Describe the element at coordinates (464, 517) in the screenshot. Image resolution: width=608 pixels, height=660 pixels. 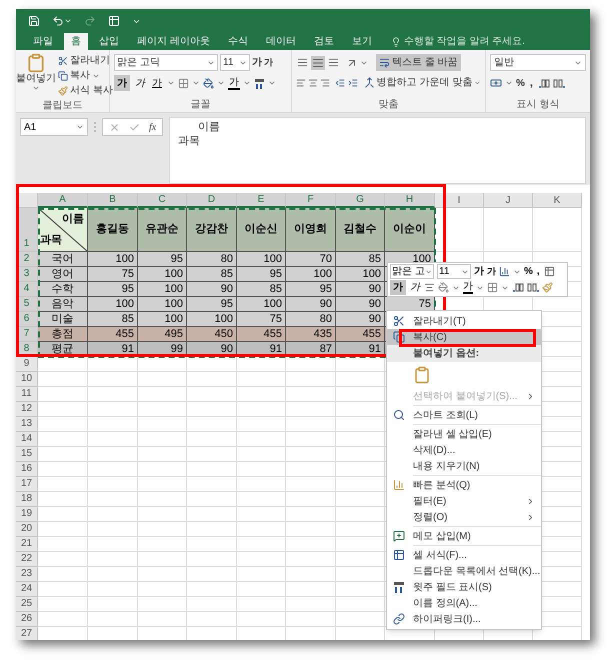
I see `menu-item: 정렬(O)` at that location.